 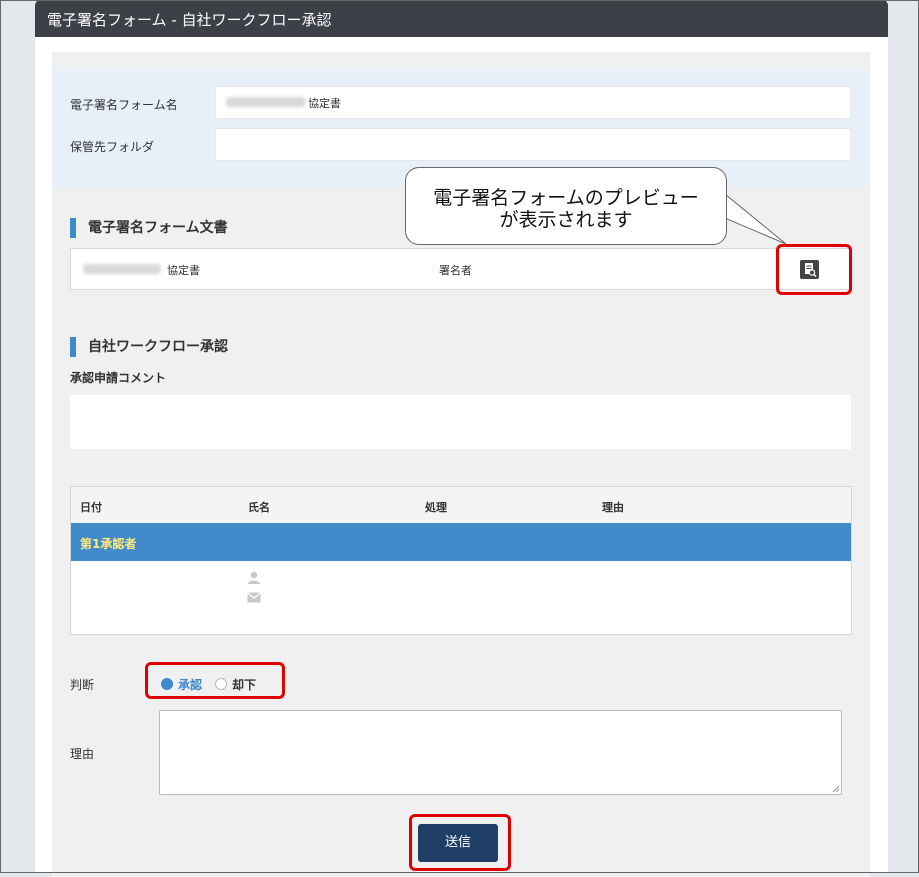 What do you see at coordinates (460, 422) in the screenshot?
I see `comment-box` at bounding box center [460, 422].